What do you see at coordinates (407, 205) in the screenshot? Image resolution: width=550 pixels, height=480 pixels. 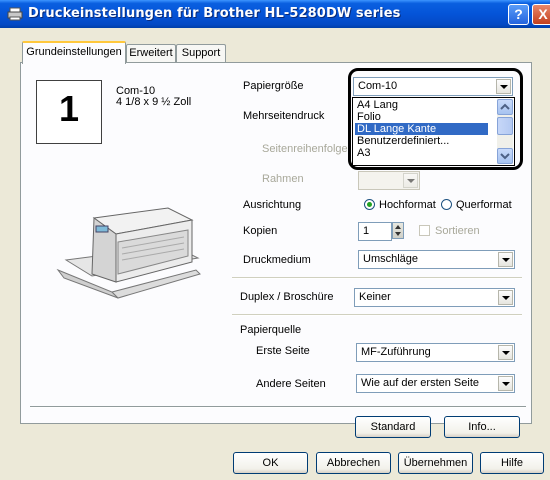 I see `portrait-label: Hochformat` at bounding box center [407, 205].